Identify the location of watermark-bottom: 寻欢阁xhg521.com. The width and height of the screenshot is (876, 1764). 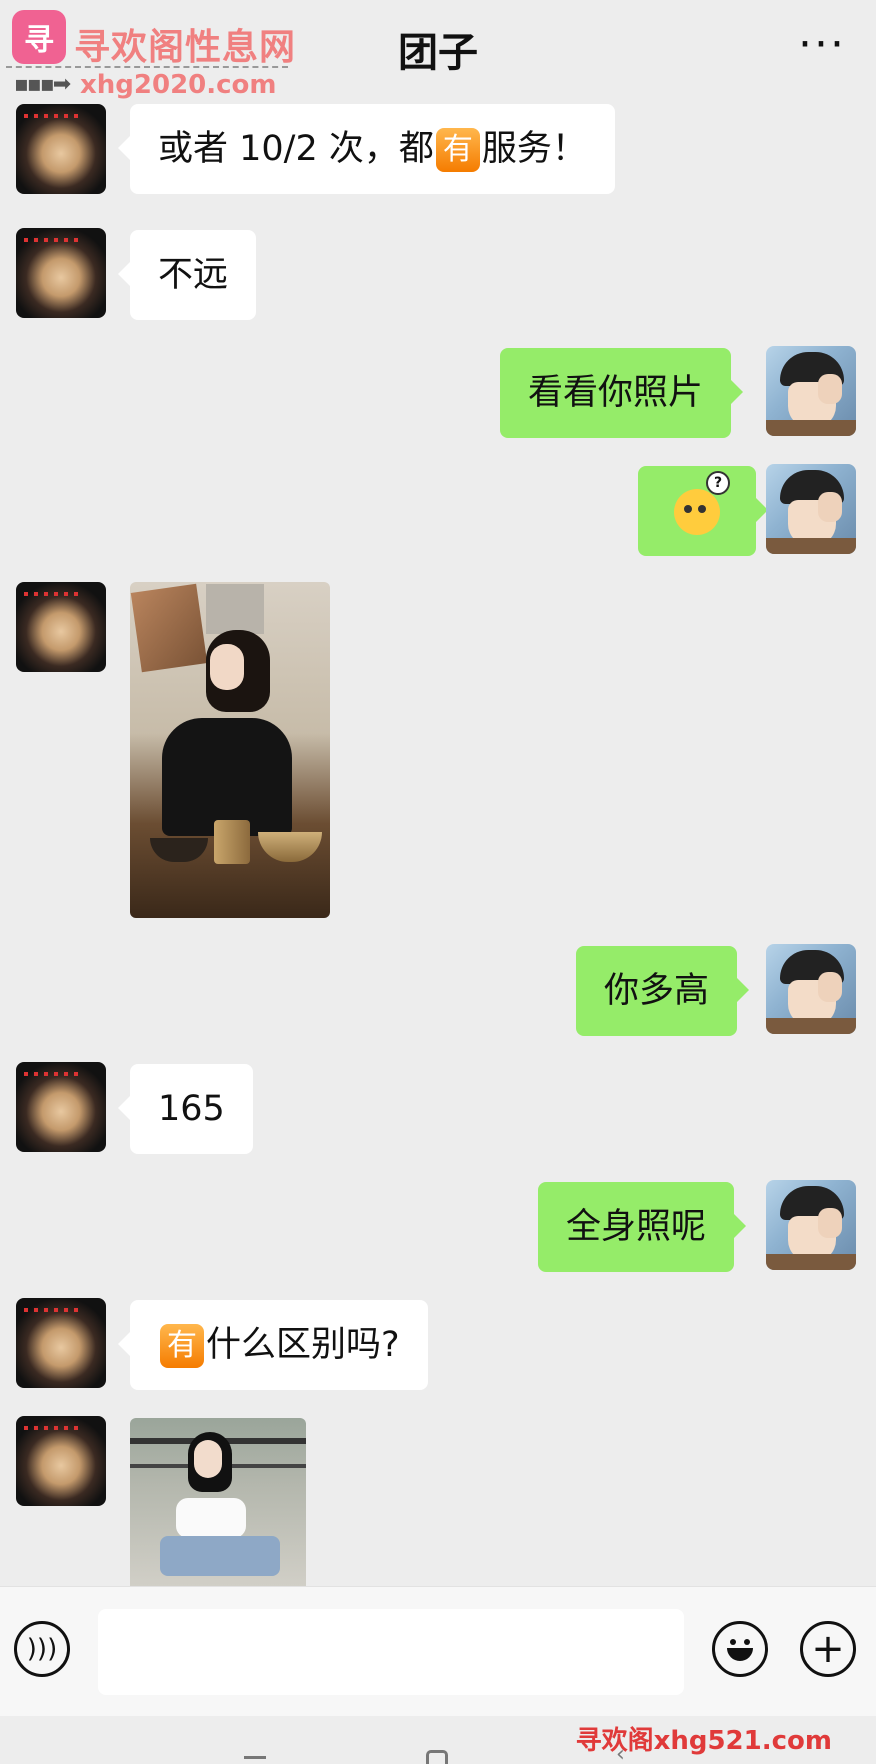
(703, 1741).